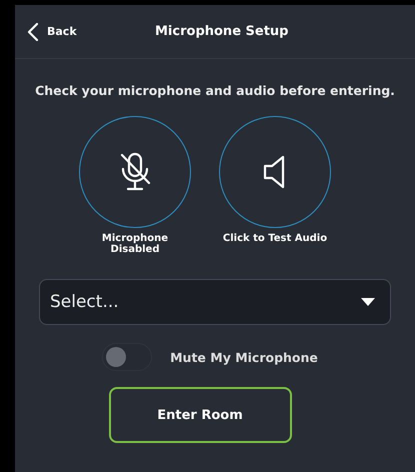  Describe the element at coordinates (200, 415) in the screenshot. I see `enter-room-button: Enter Room` at that location.